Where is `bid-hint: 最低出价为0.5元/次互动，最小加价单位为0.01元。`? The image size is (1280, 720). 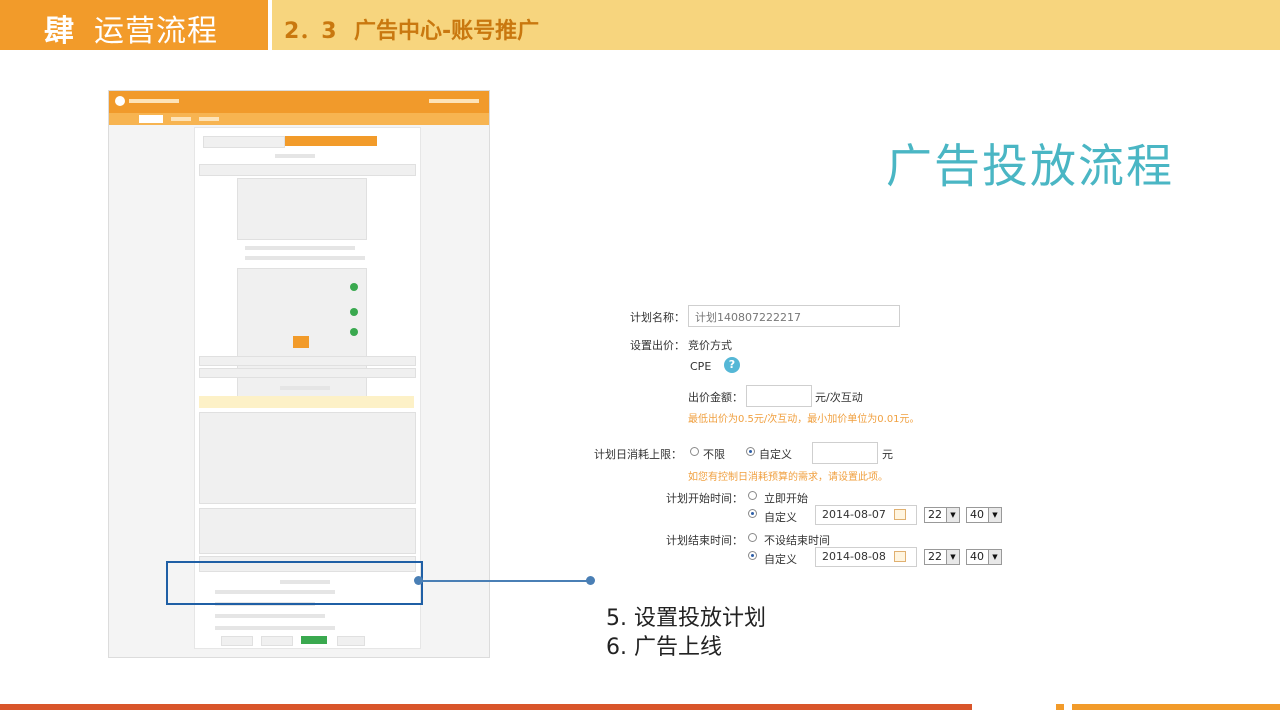 bid-hint: 最低出价为0.5元/次互动，最小加价单位为0.01元。 is located at coordinates (804, 419).